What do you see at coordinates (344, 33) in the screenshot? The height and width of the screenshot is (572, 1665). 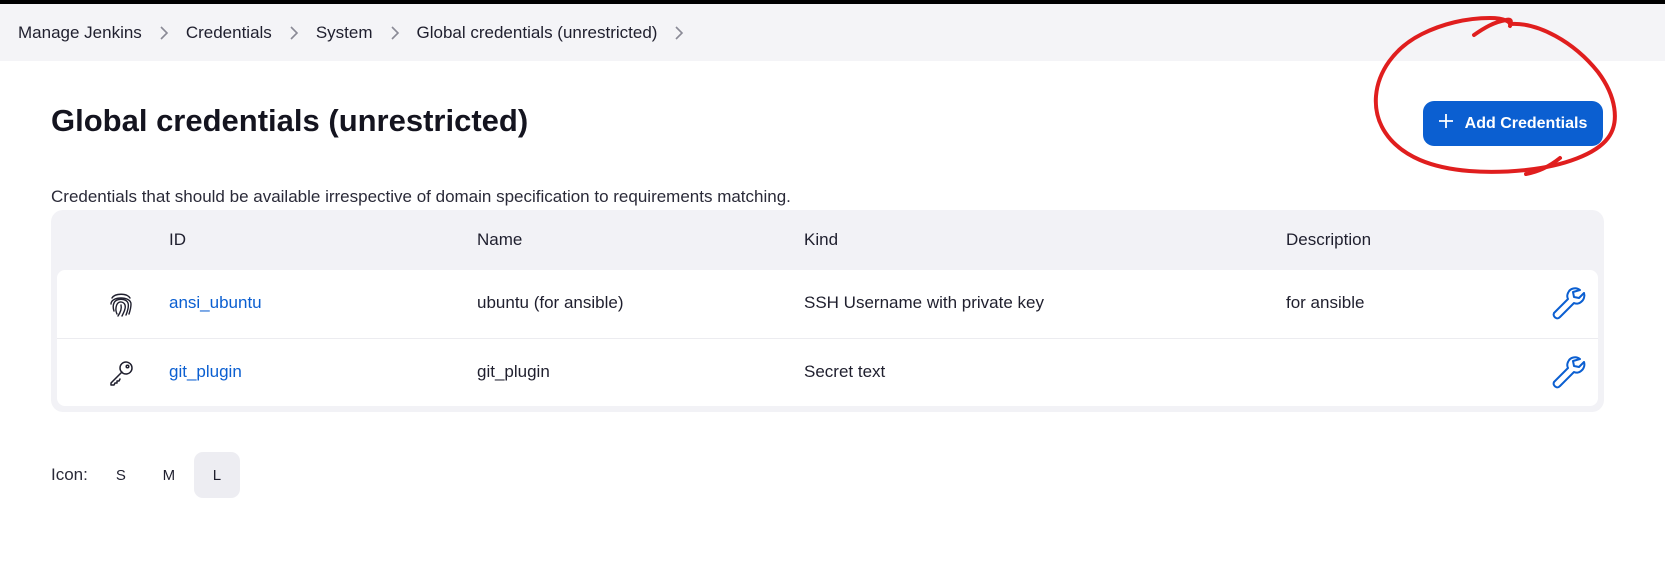 I see `breadcrumb-item-system: System` at bounding box center [344, 33].